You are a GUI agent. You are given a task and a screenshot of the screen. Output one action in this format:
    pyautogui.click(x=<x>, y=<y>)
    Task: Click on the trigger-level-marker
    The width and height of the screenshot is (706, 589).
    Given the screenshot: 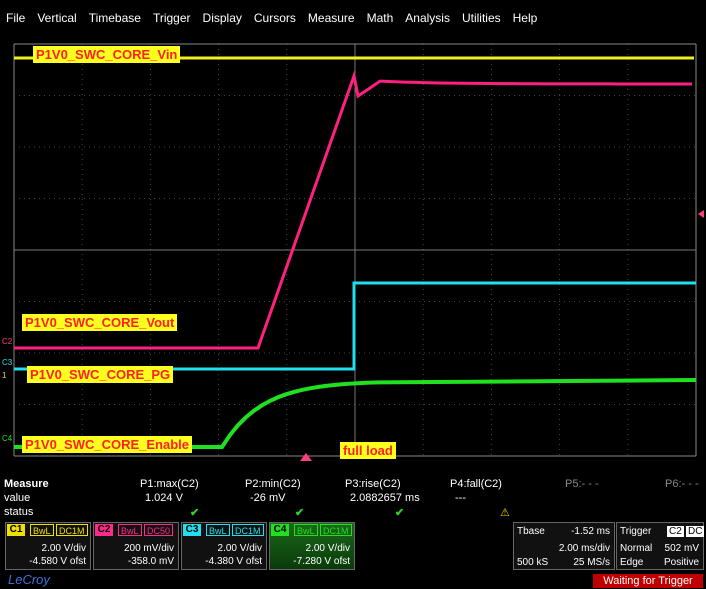 What is the action you would take?
    pyautogui.click(x=701, y=214)
    